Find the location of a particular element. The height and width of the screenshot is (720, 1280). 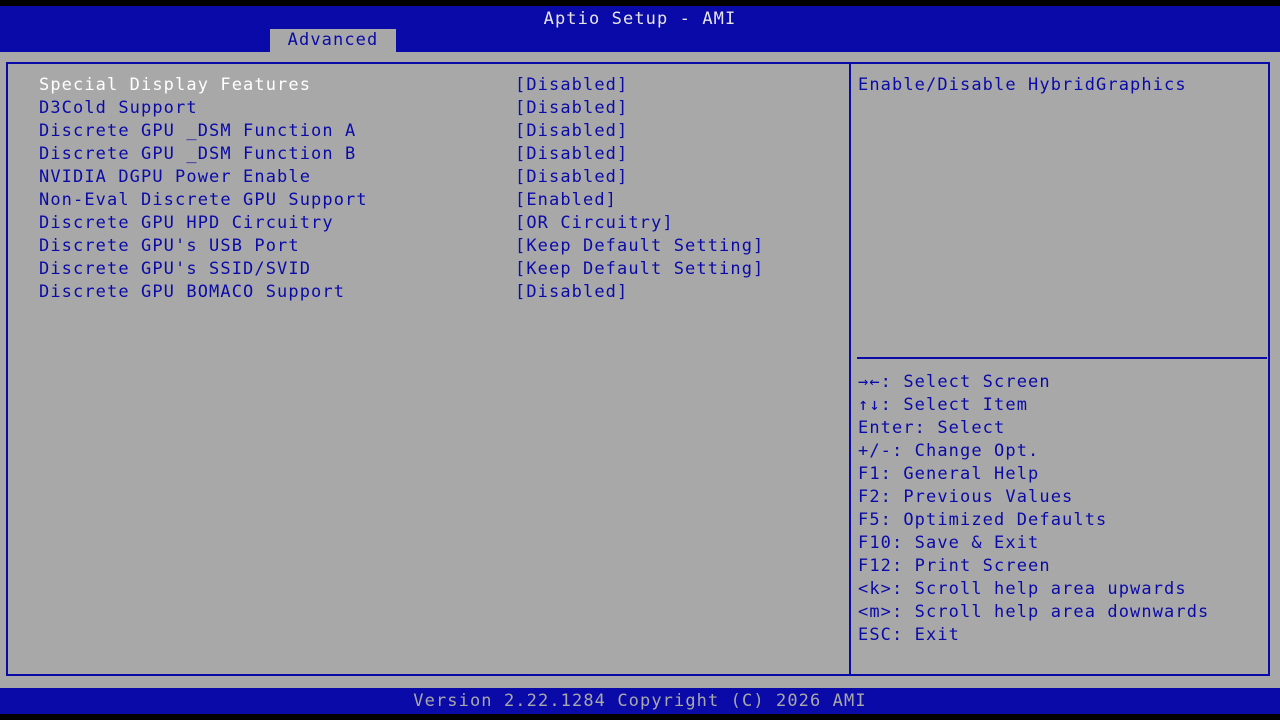

key-hint-optimized-defaults: F5: Optimized Defaults is located at coordinates (983, 520).